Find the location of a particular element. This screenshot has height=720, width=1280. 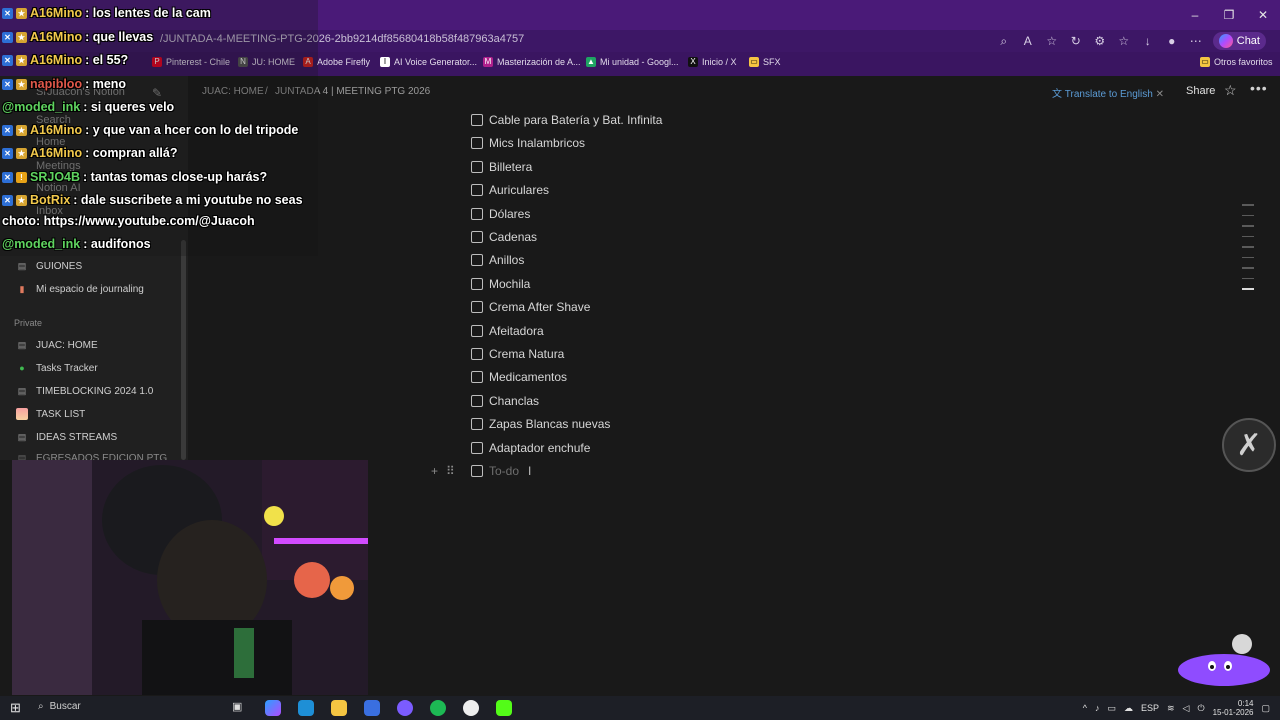

todo-item: Zapas Blancas nuevas is located at coordinates (540, 424).